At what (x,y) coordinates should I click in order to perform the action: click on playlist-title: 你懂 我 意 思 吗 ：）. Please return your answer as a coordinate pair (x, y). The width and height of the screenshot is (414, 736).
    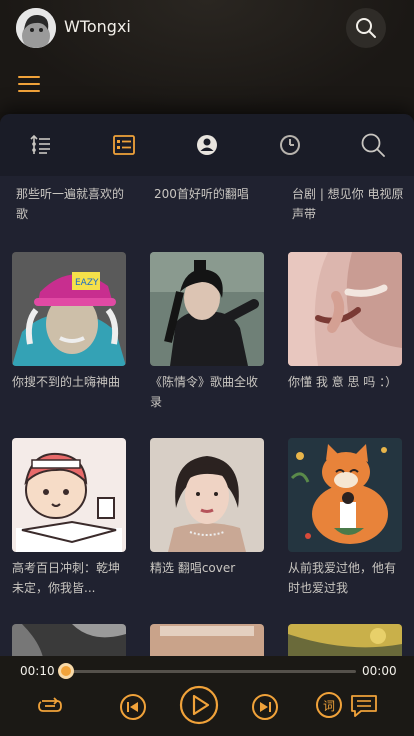
    Looking at the image, I should click on (346, 382).